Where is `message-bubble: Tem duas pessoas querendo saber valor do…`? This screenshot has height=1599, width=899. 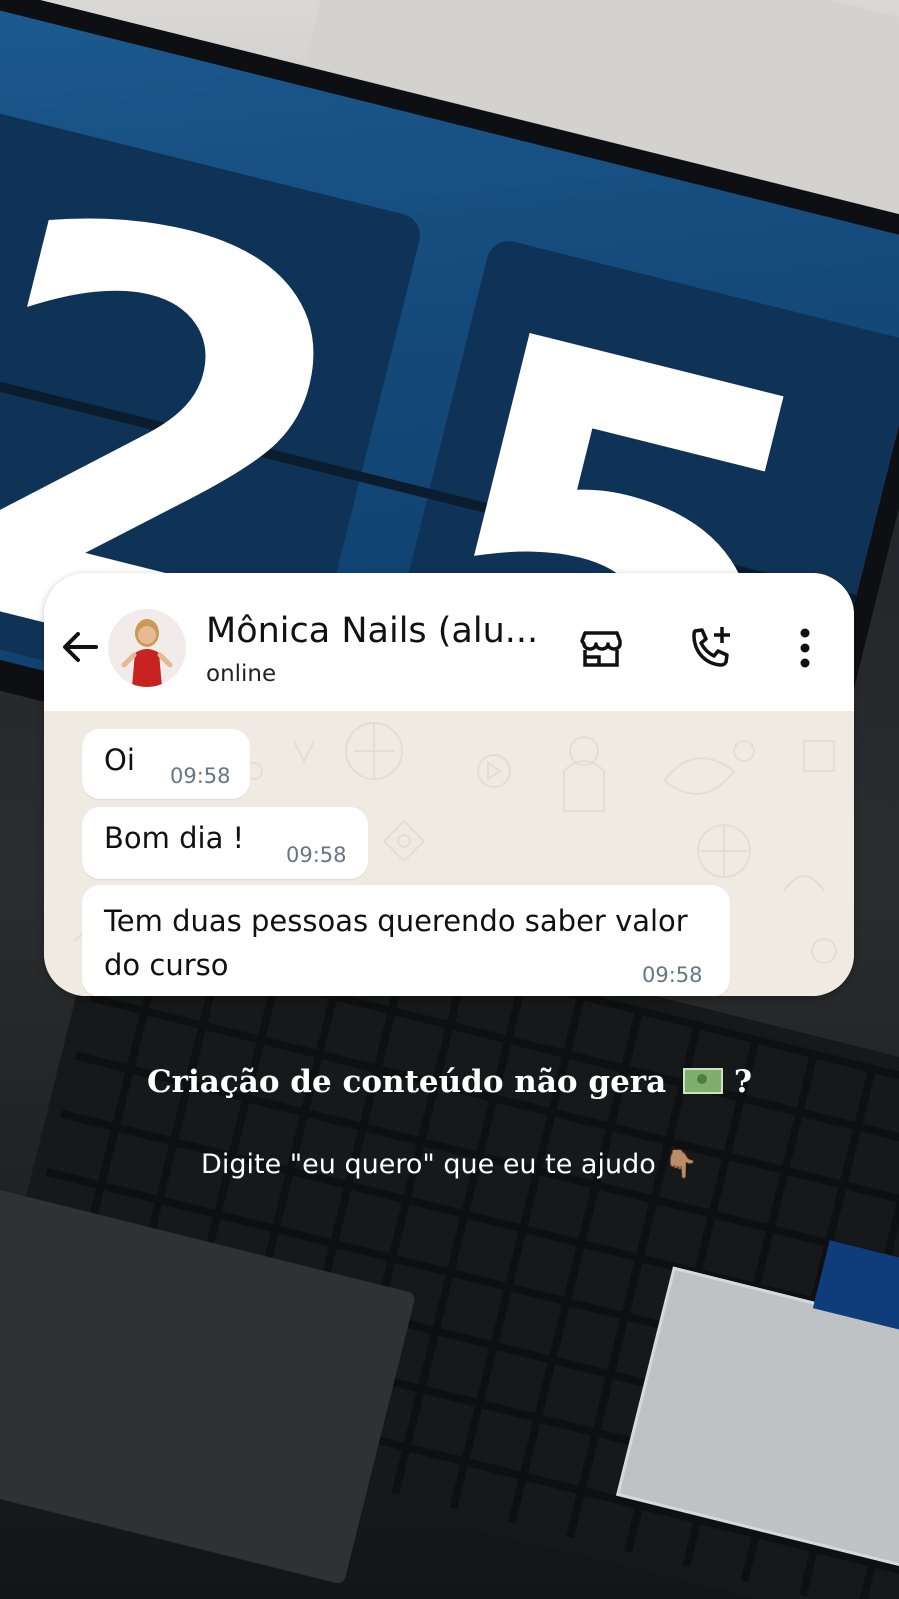 message-bubble: Tem duas pessoas querendo saber valor do… is located at coordinates (406, 940).